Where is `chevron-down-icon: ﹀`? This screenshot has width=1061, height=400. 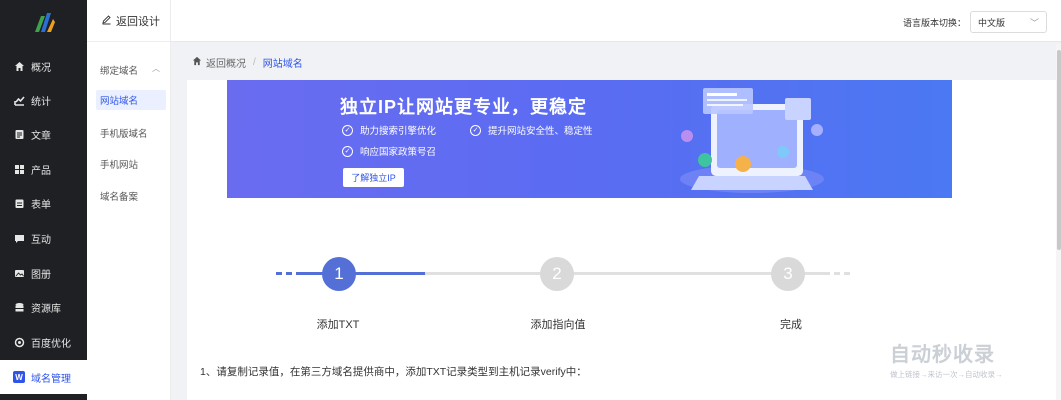
chevron-down-icon: ﹀ is located at coordinates (1034, 23).